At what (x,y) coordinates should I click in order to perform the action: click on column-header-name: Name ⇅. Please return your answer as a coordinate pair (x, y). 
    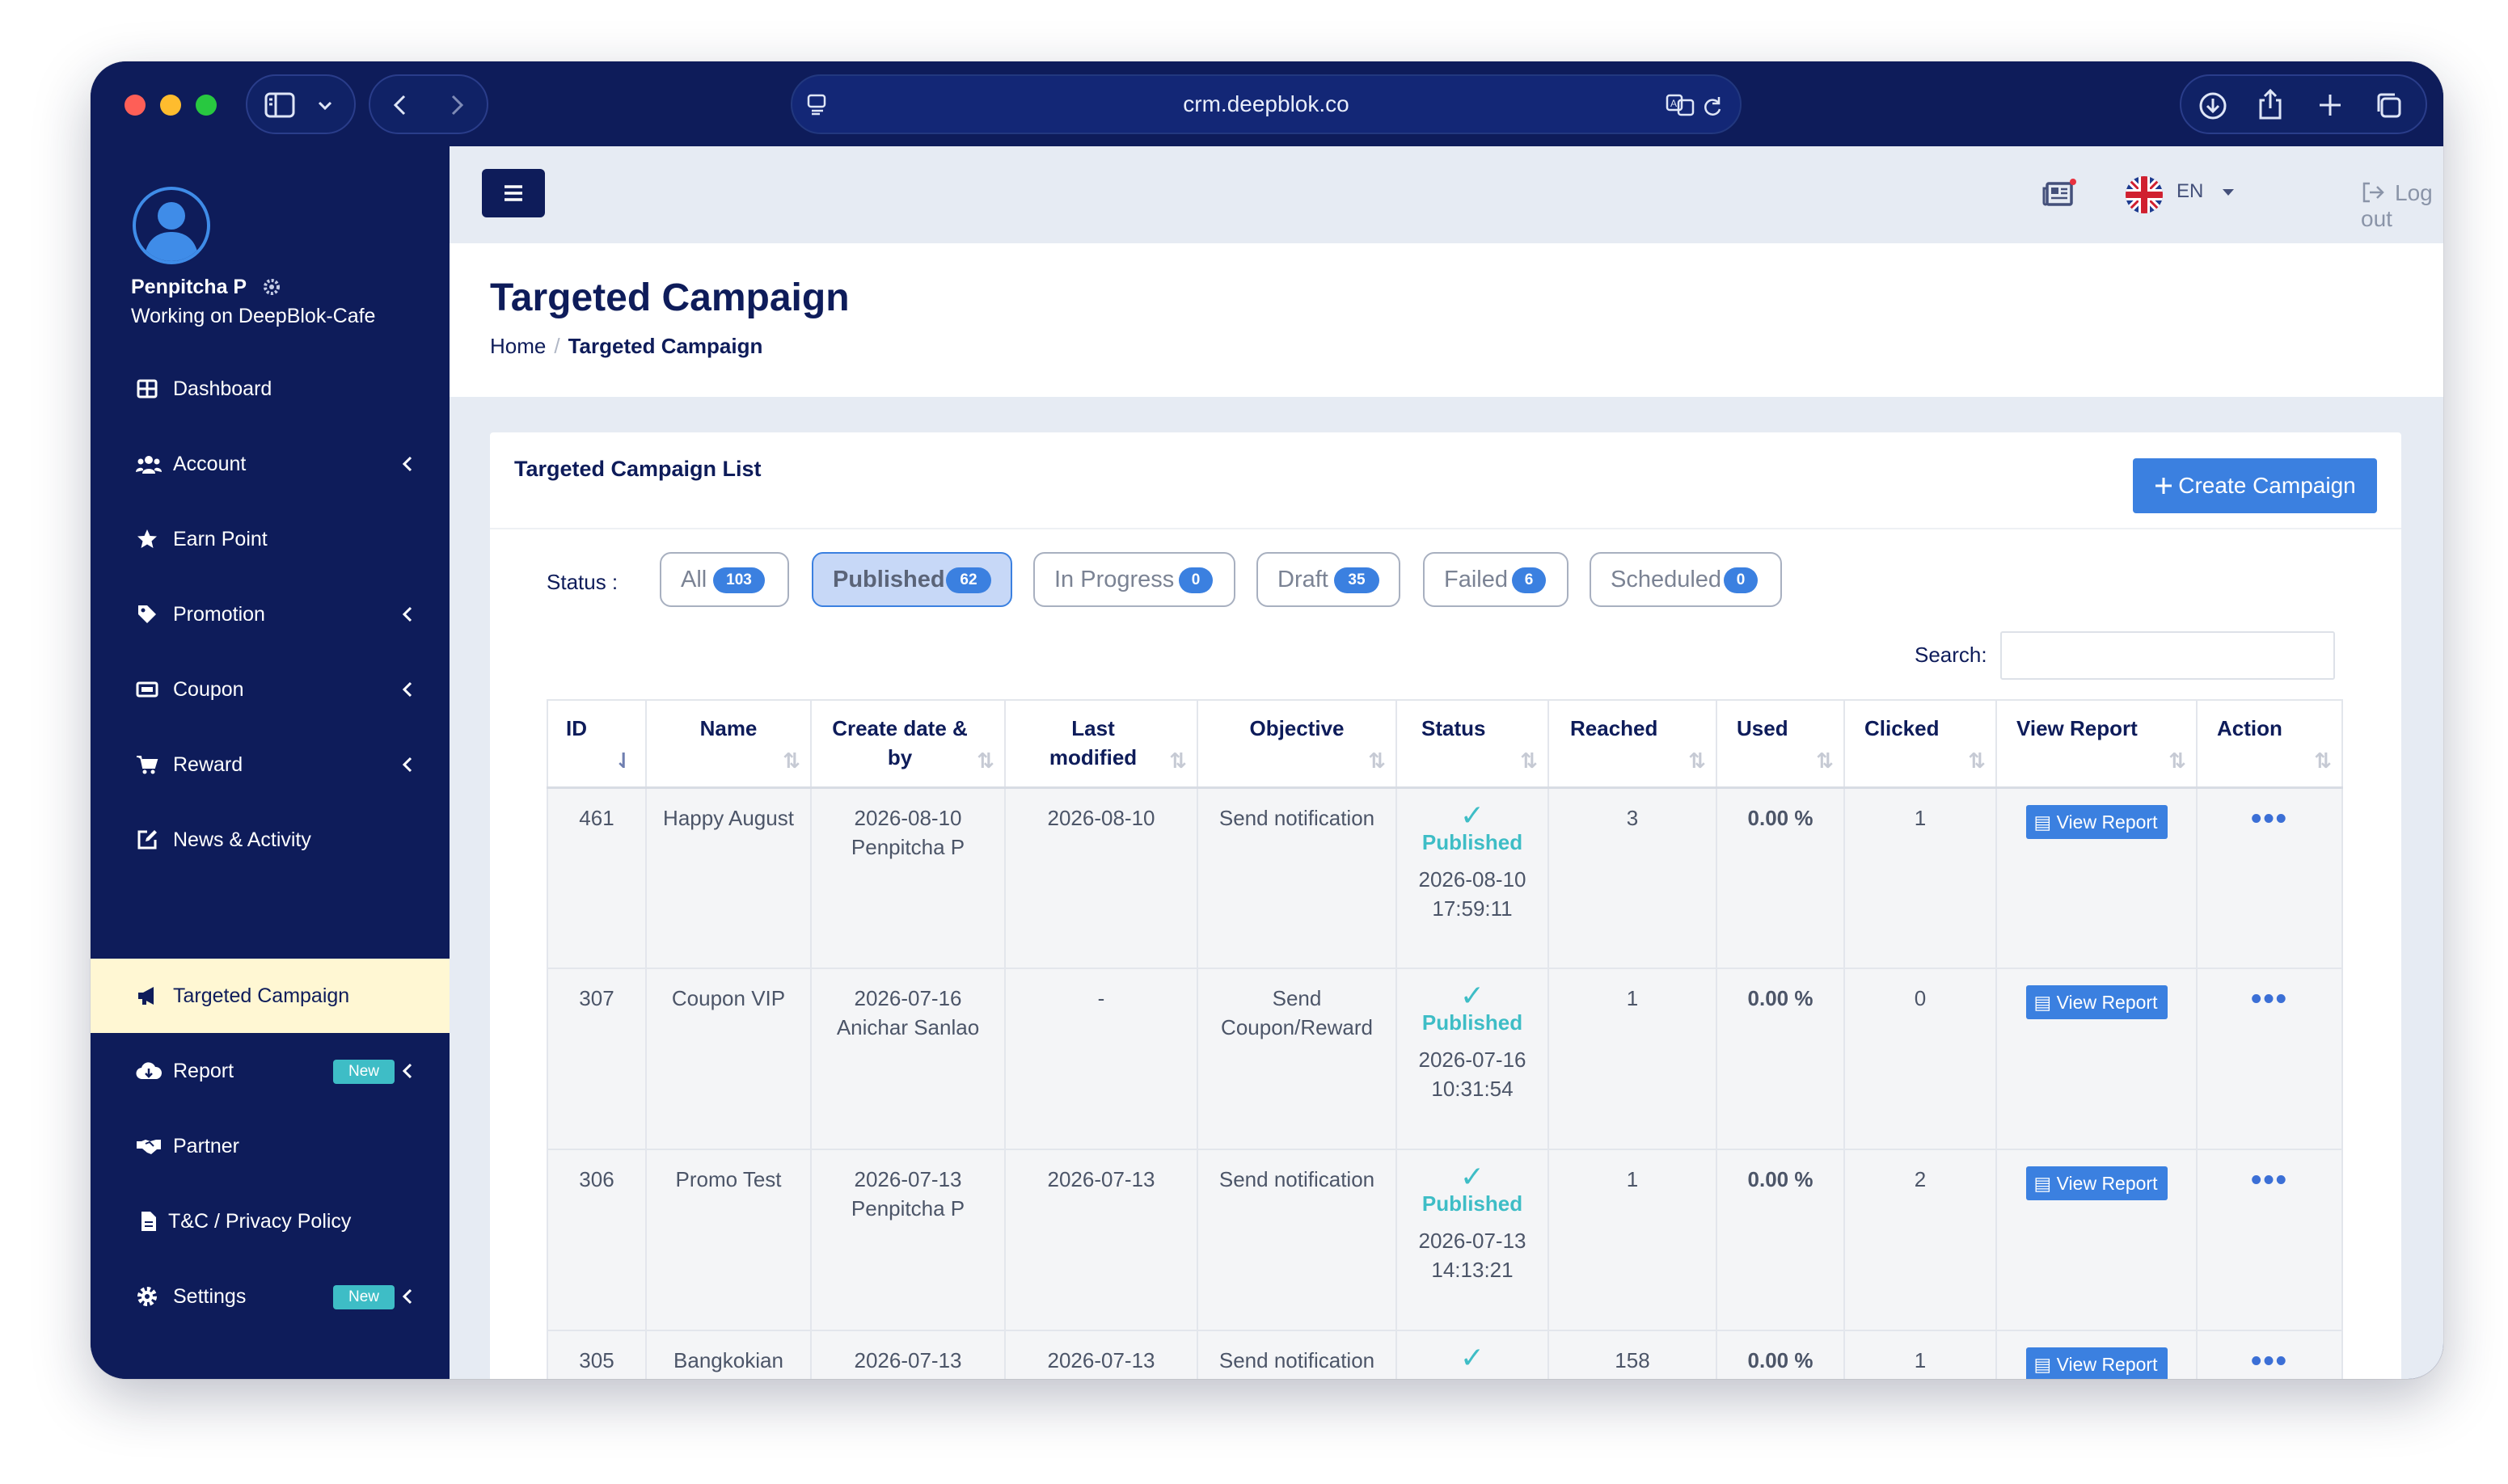
    Looking at the image, I should click on (728, 744).